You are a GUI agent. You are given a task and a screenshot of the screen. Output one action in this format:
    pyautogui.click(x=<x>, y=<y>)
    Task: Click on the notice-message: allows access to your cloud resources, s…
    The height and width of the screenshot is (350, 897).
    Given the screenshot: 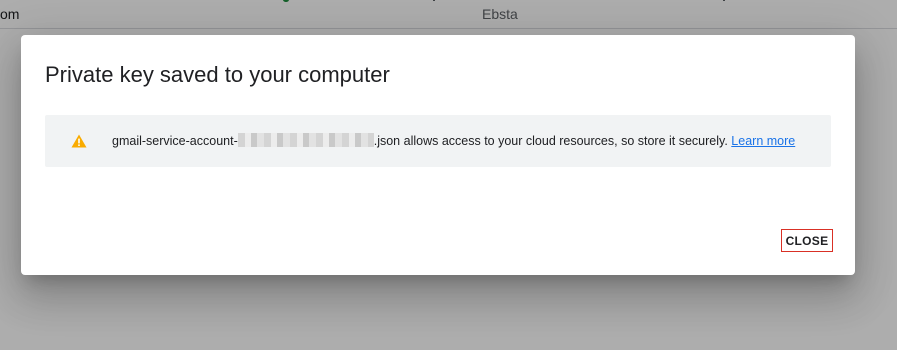 What is the action you would take?
    pyautogui.click(x=566, y=141)
    